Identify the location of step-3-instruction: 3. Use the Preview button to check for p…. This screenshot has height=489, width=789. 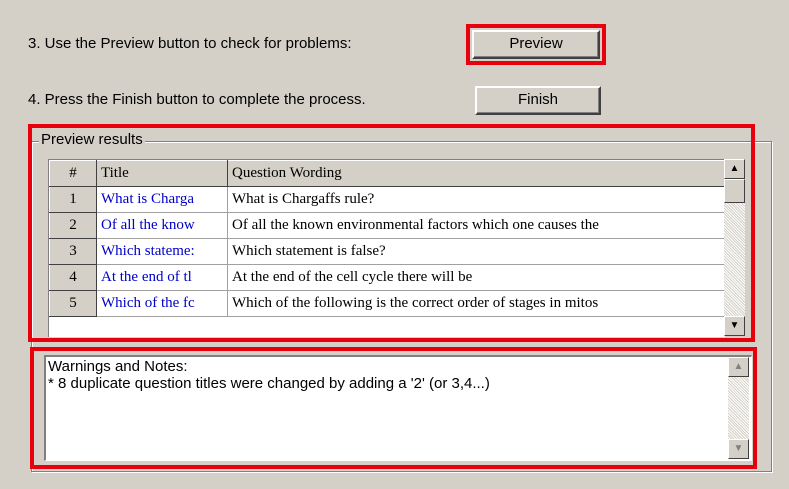
(190, 43).